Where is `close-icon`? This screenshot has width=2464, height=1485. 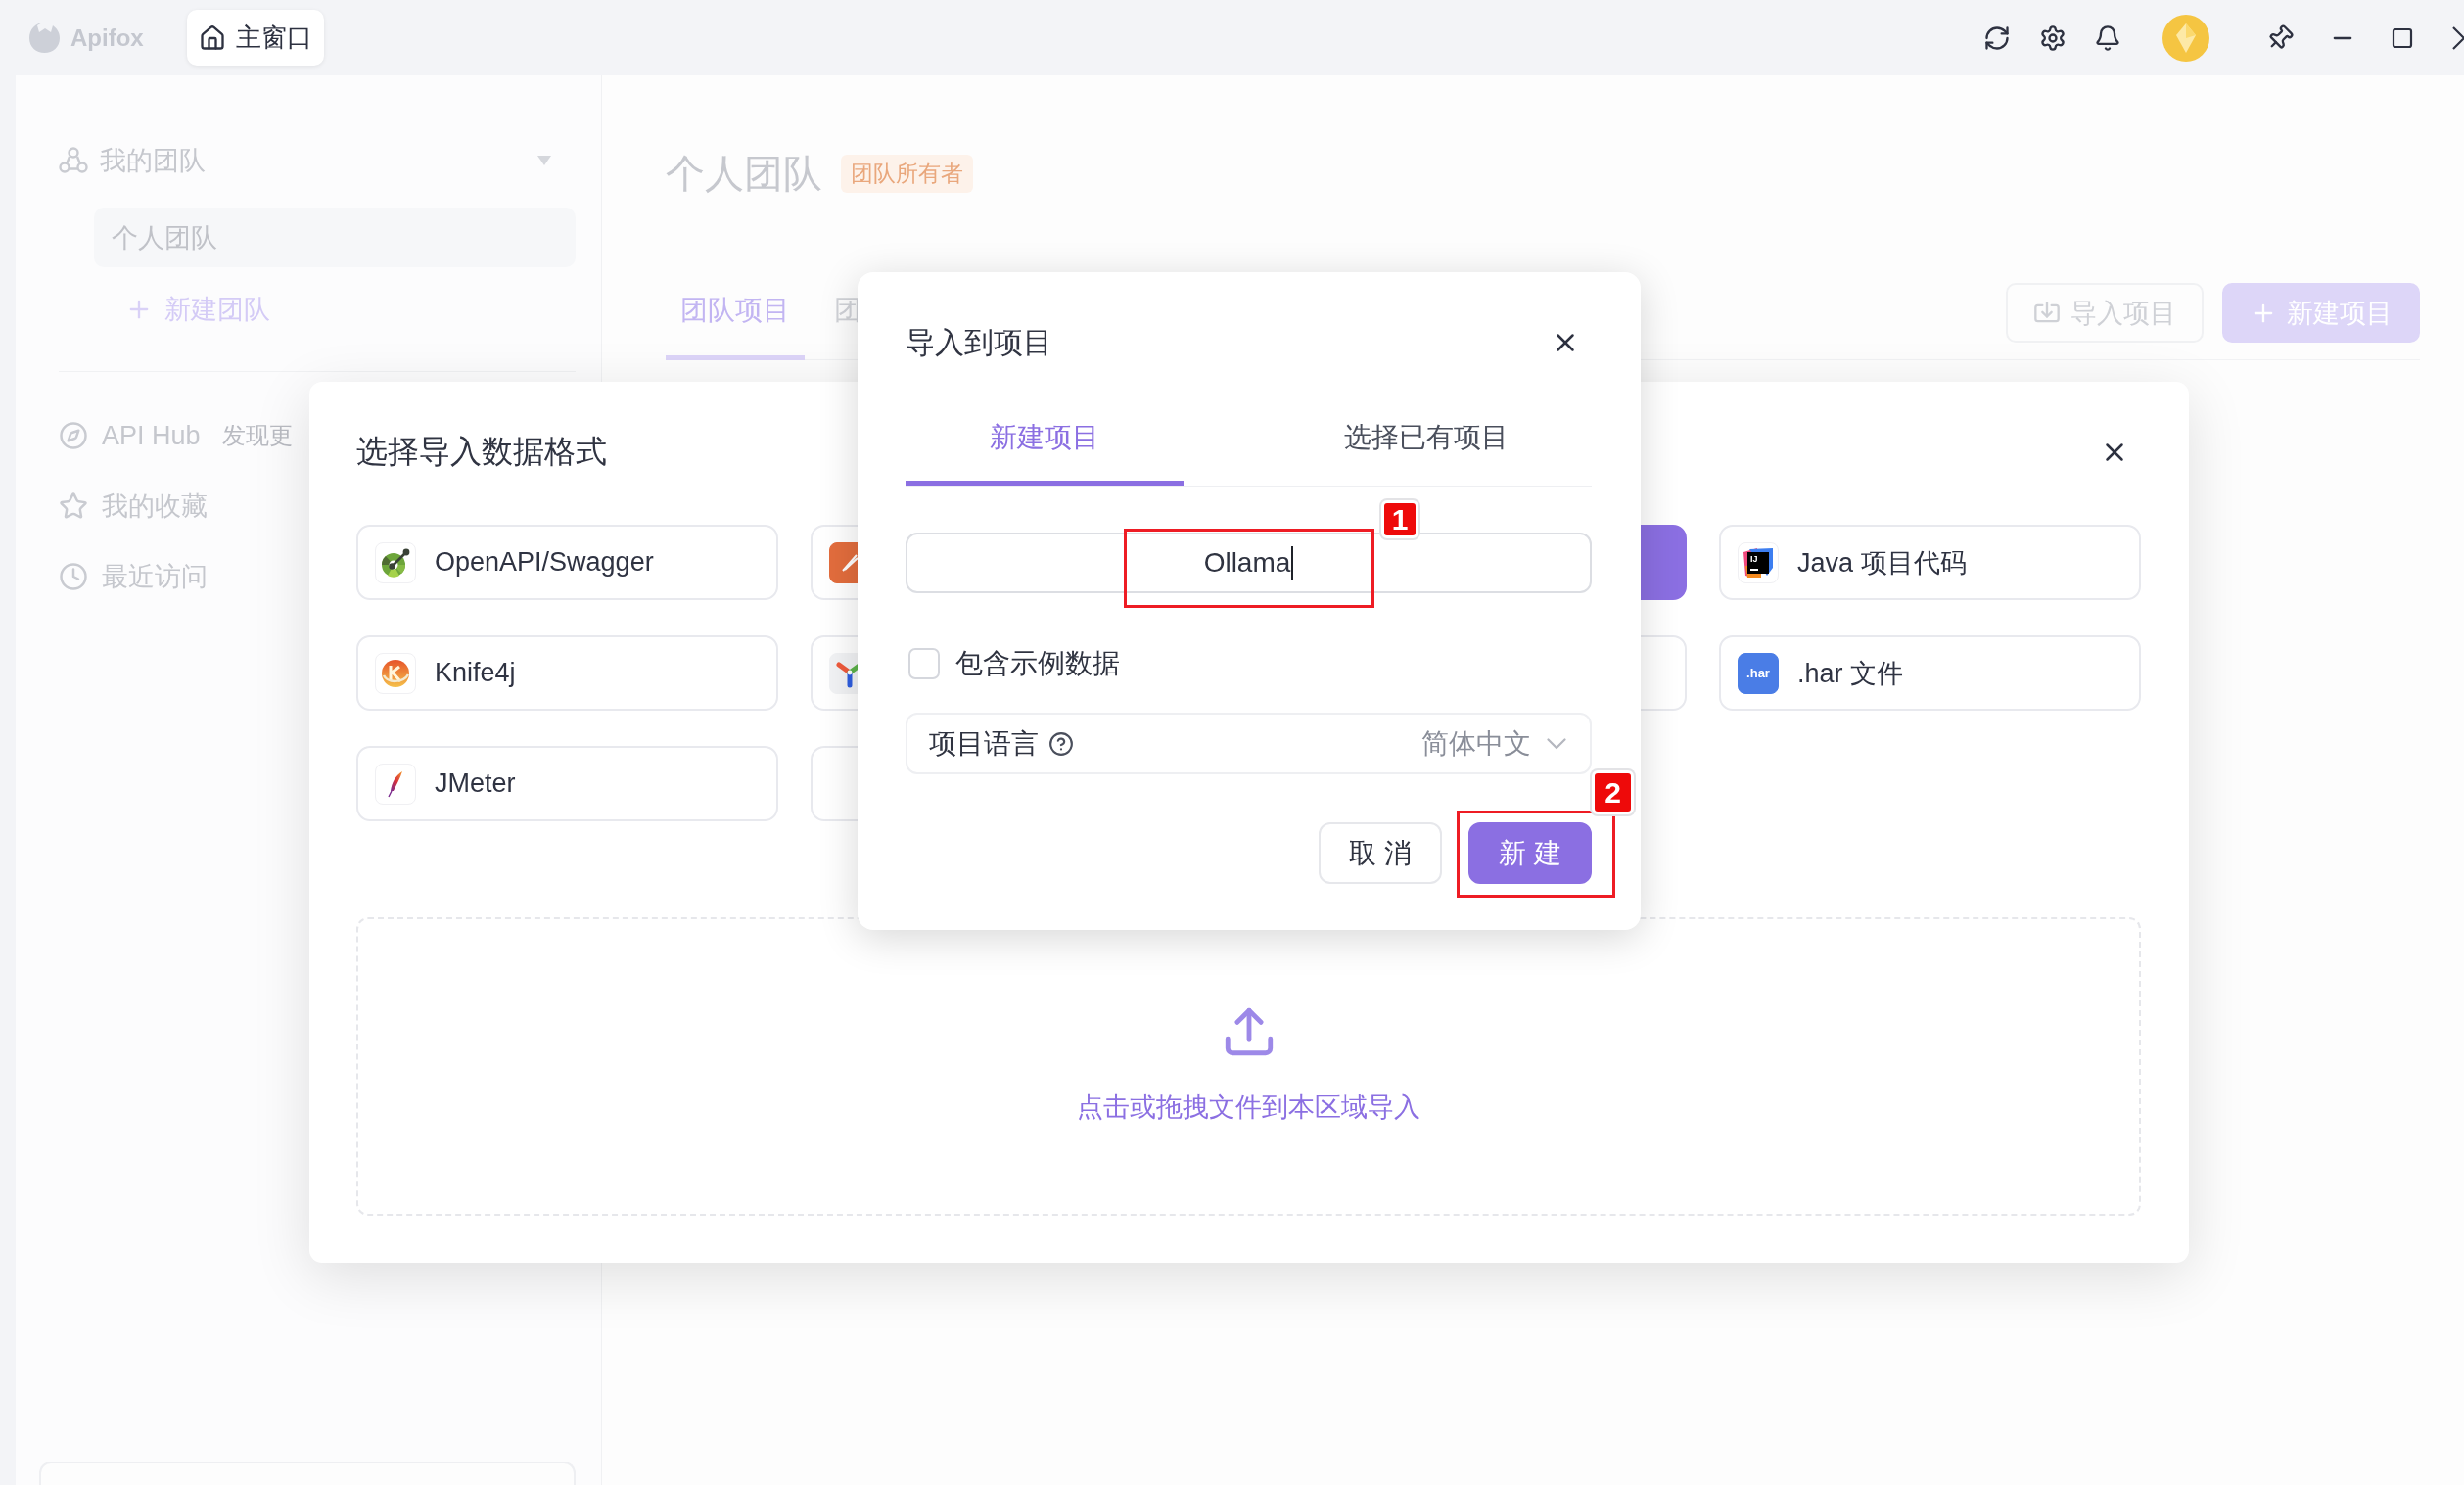
close-icon is located at coordinates (2458, 37).